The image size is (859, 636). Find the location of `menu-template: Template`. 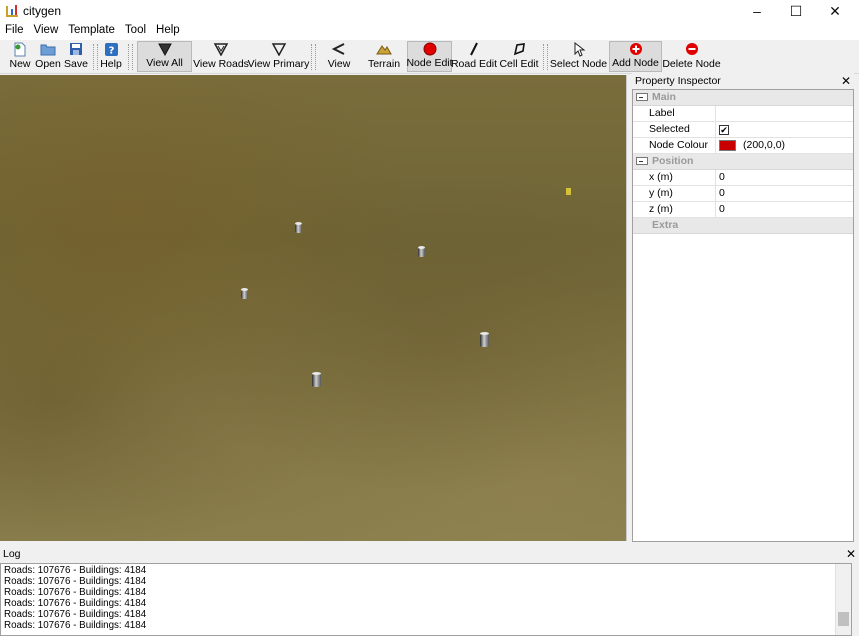

menu-template: Template is located at coordinates (91, 31).